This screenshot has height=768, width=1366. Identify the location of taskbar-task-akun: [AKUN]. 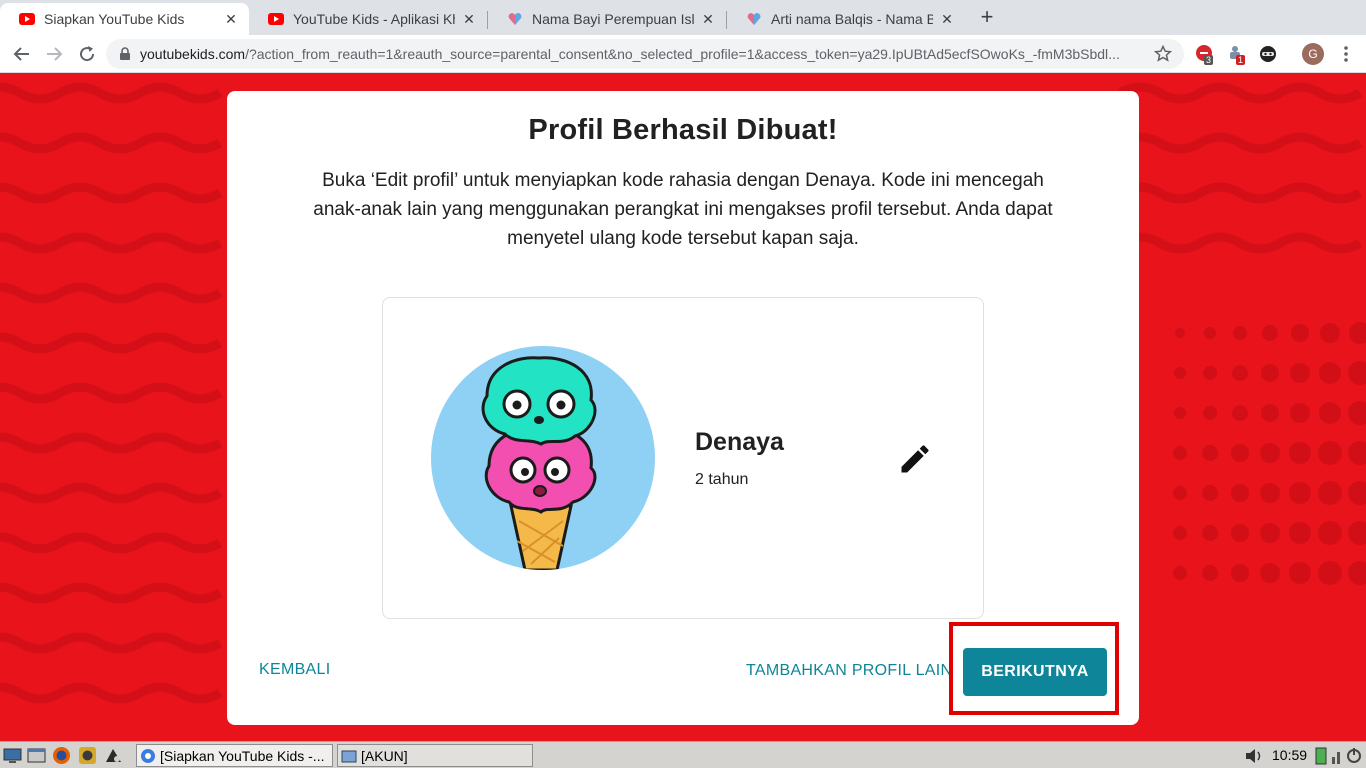
(435, 755).